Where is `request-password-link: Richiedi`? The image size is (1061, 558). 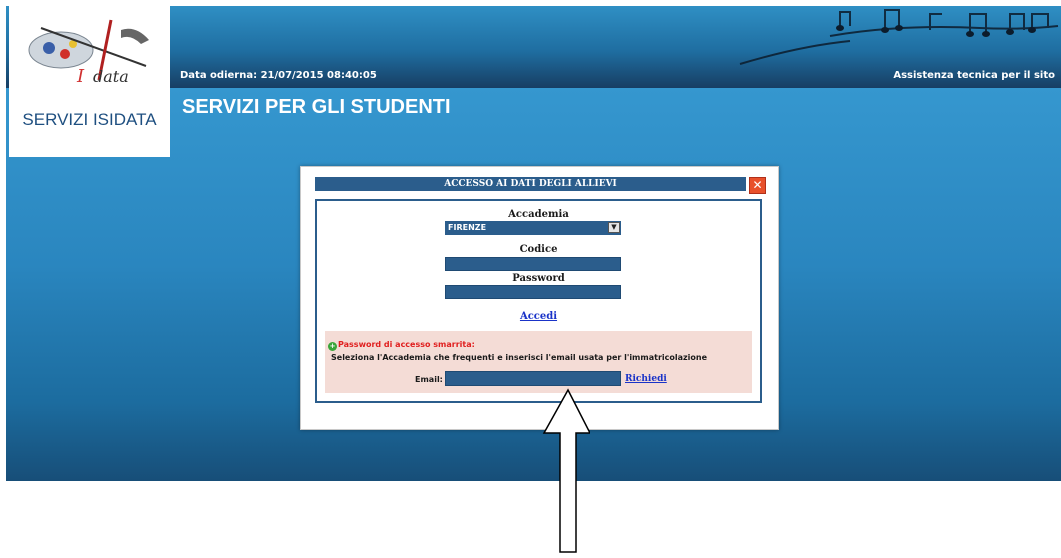
request-password-link: Richiedi is located at coordinates (646, 379).